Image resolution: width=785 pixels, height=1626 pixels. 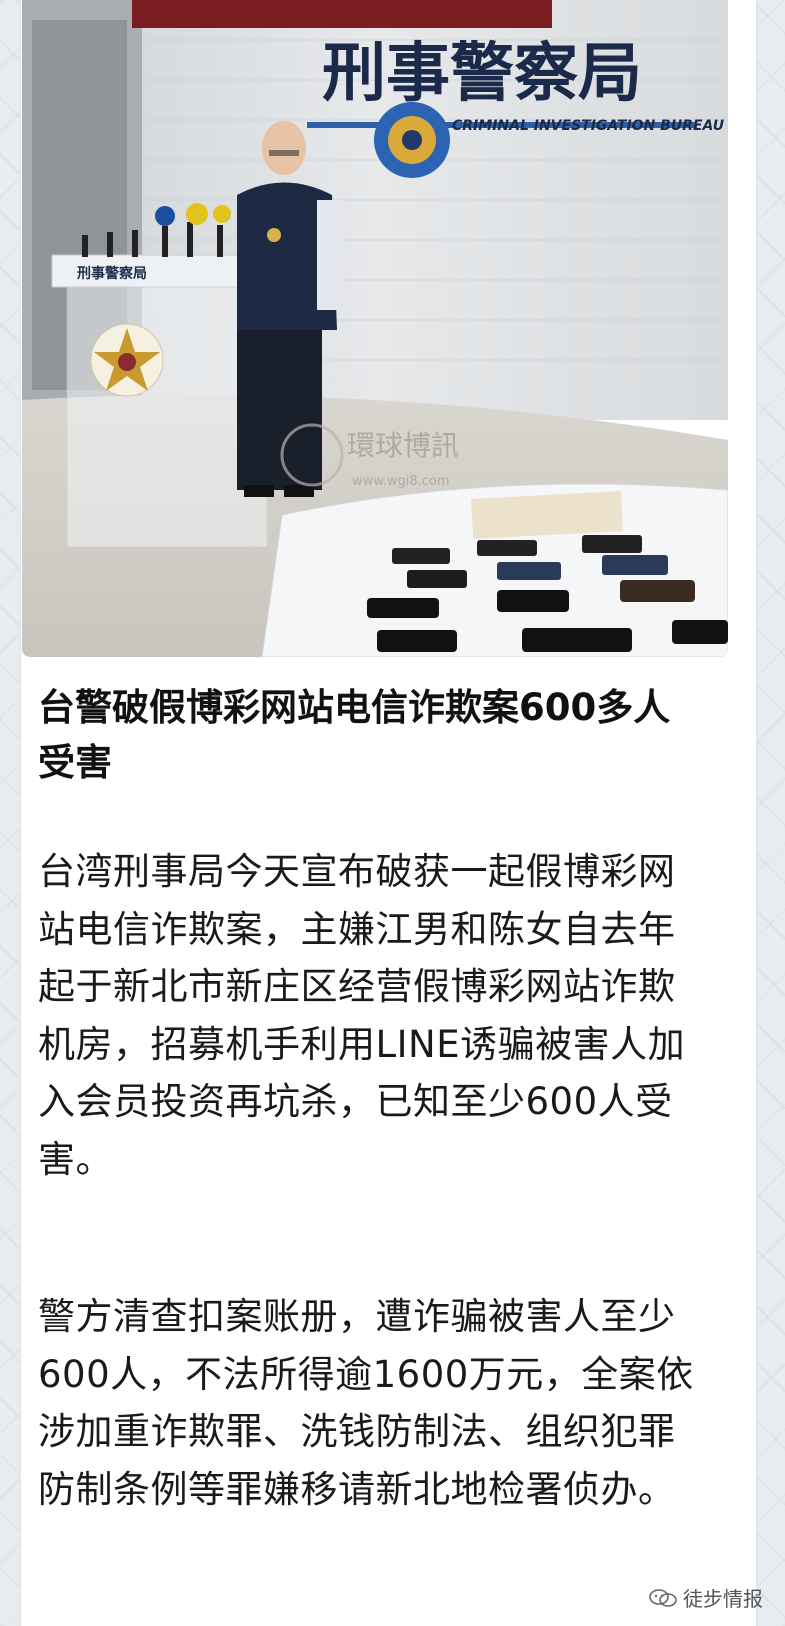 I want to click on wechat-icon, so click(x=663, y=1597).